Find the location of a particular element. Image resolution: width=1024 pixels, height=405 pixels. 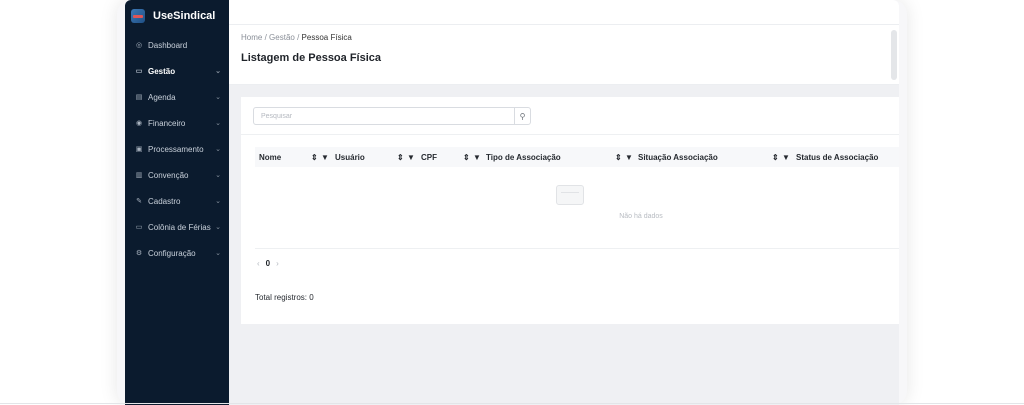

search-box: ⚲ is located at coordinates (392, 116).